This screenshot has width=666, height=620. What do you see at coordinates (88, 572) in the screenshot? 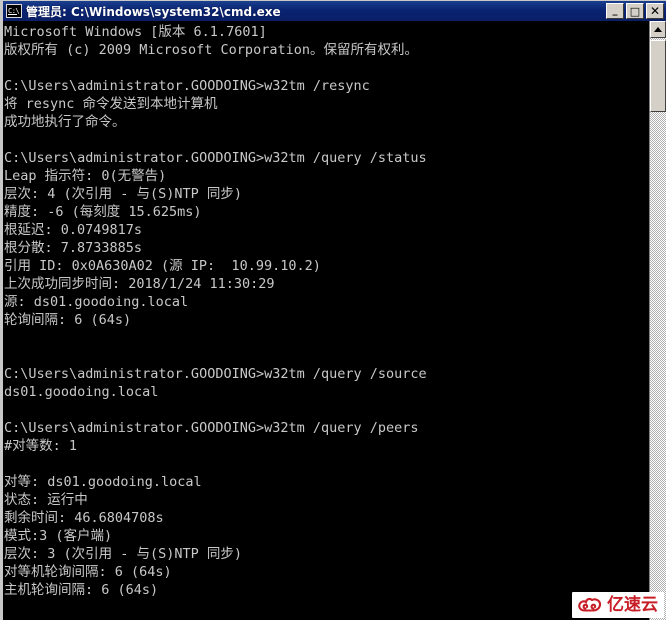
I see `console-line: 对等机轮询间隔: 6 (64s)` at bounding box center [88, 572].